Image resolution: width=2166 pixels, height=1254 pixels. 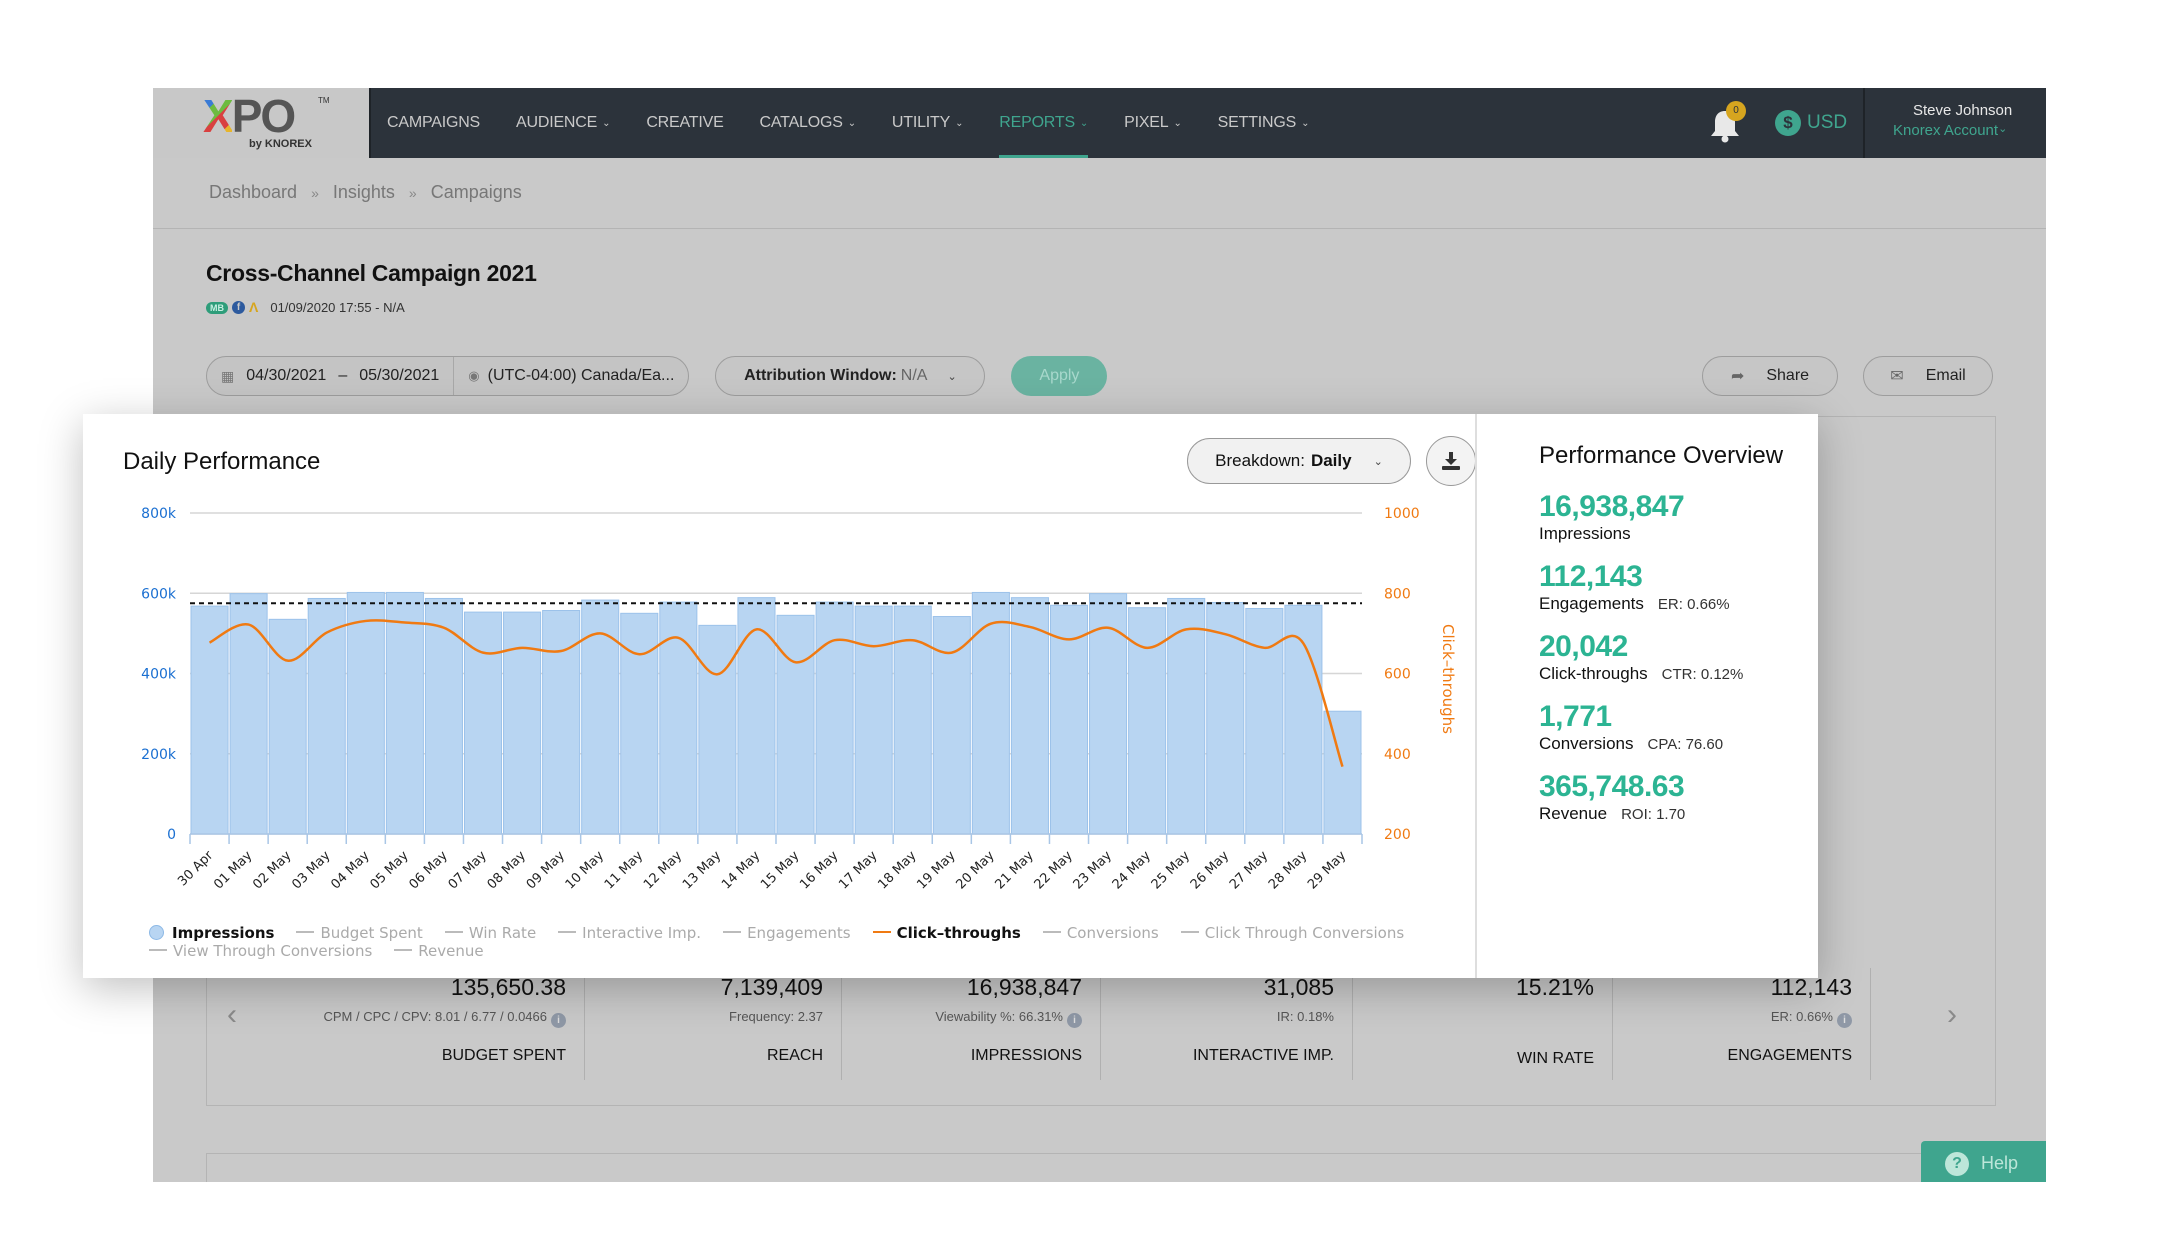 I want to click on nav-campaigns: CAMPAIGNS, so click(x=433, y=123).